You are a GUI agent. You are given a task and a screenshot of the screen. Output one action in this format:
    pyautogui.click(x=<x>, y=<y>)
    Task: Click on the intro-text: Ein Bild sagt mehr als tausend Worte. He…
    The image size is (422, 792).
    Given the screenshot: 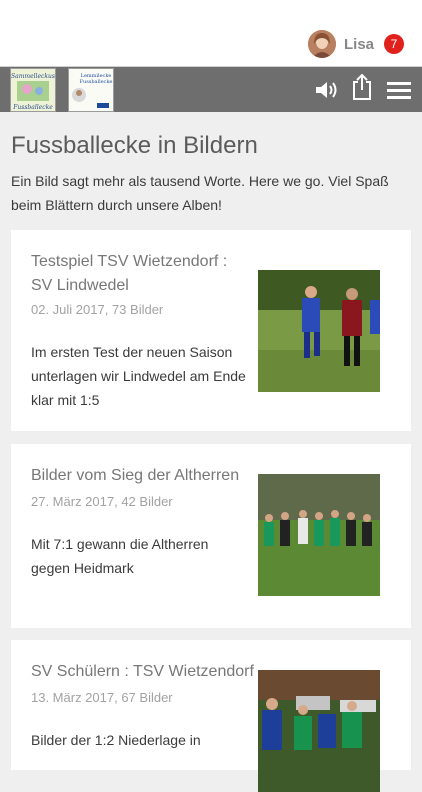 What is the action you would take?
    pyautogui.click(x=200, y=193)
    